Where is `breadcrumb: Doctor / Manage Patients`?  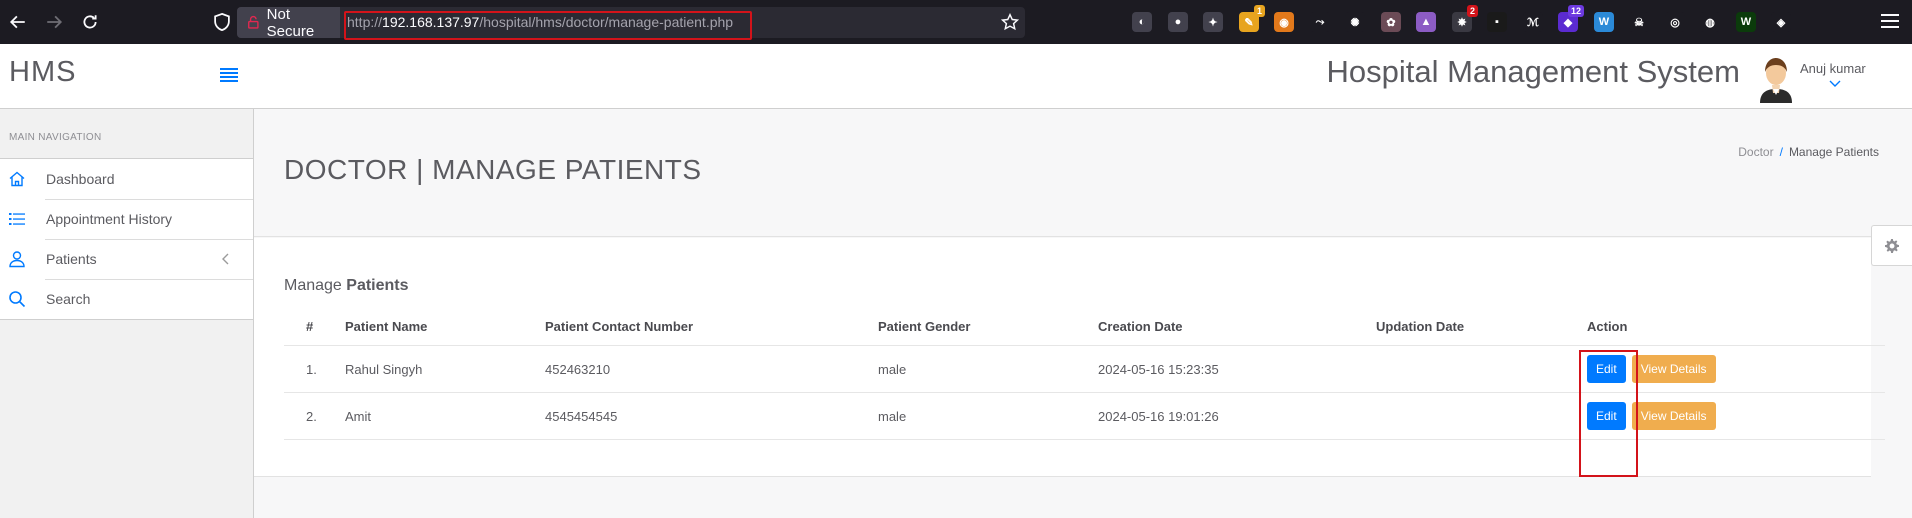 breadcrumb: Doctor / Manage Patients is located at coordinates (1808, 152).